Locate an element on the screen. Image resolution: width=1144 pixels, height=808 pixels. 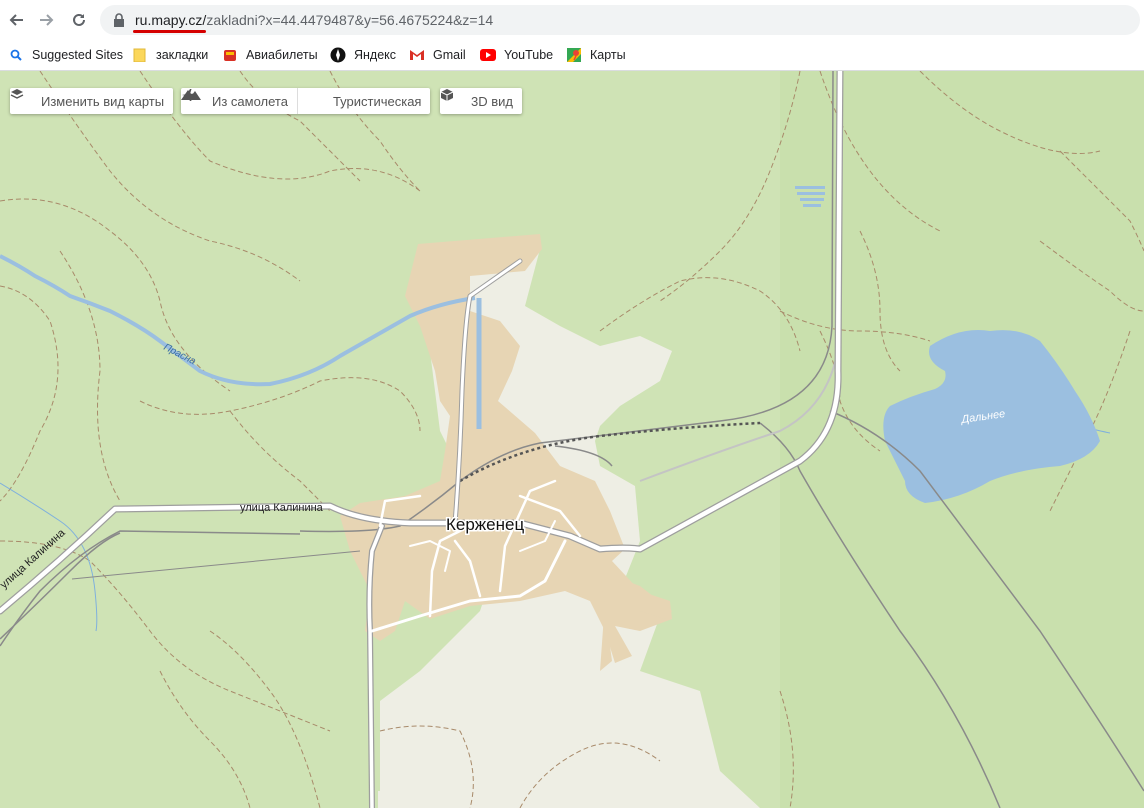
street-label-kalinina: улица Калинина is located at coordinates (282, 508).